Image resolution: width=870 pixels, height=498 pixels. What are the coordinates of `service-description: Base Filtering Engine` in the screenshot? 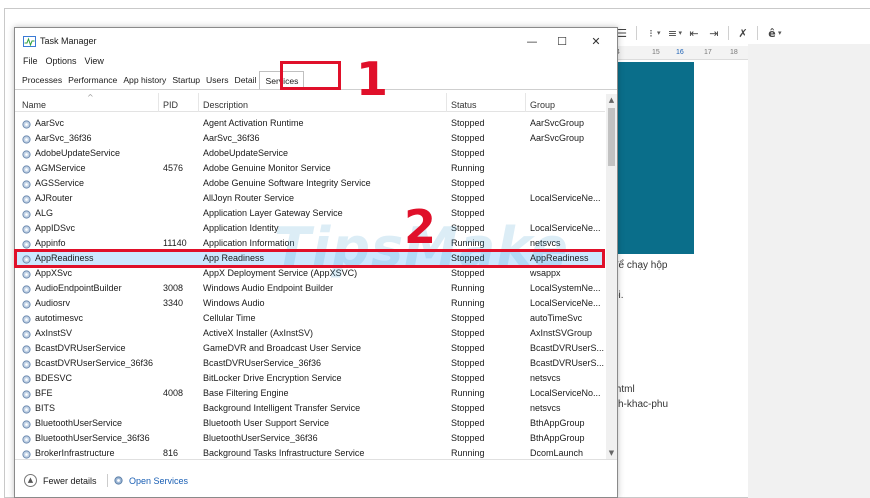 It's located at (246, 393).